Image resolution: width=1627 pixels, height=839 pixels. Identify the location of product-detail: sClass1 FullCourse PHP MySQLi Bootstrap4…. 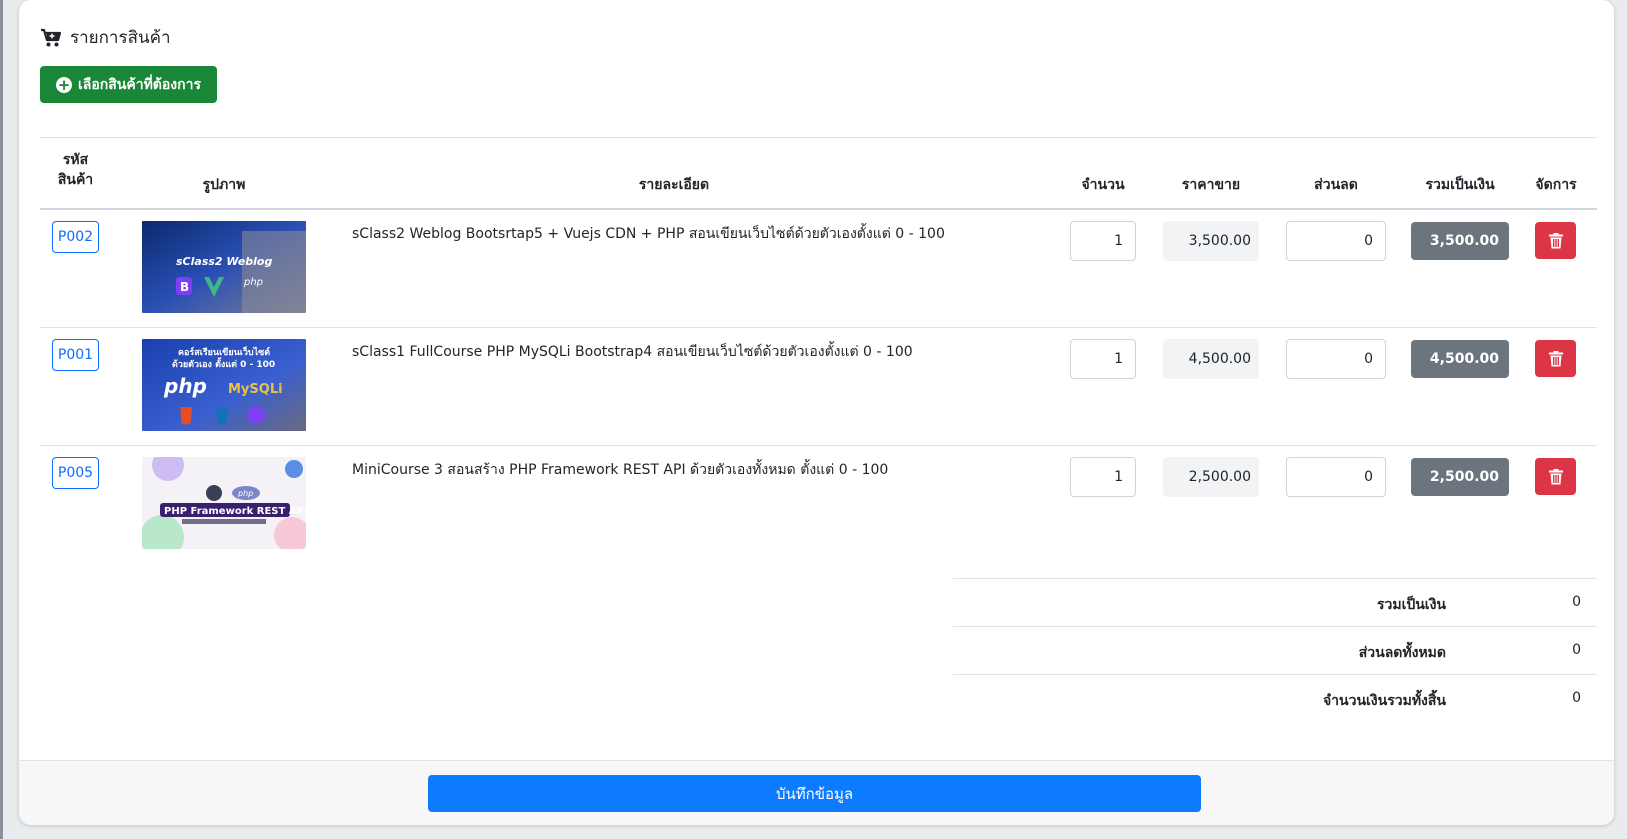
(632, 352).